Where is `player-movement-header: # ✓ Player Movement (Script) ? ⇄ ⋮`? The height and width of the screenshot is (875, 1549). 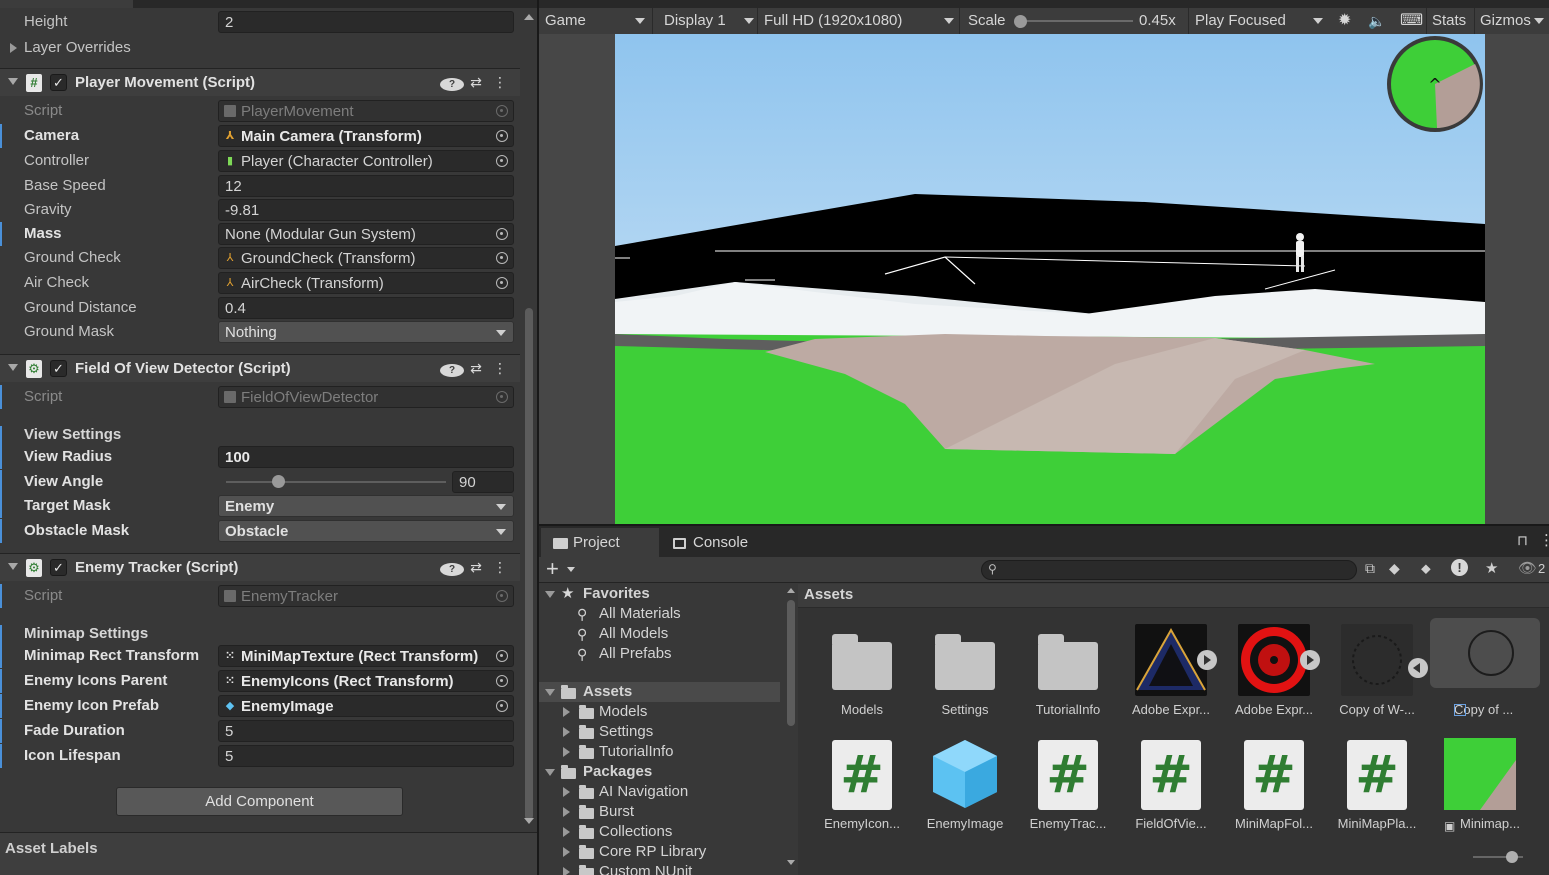 player-movement-header: # ✓ Player Movement (Script) ? ⇄ ⋮ is located at coordinates (260, 82).